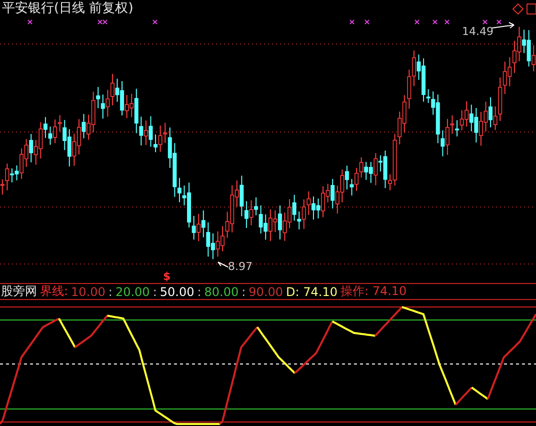 The width and height of the screenshot is (536, 426). Describe the element at coordinates (19, 291) in the screenshot. I see `indicator-name: 股旁网` at that location.